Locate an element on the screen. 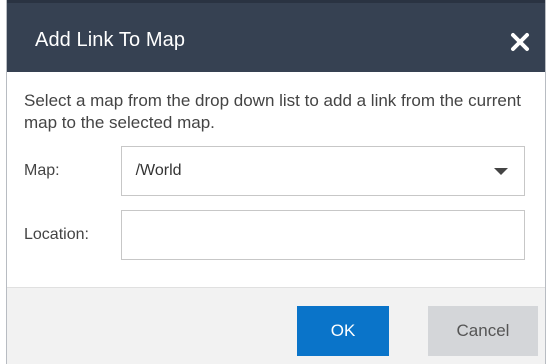  dialog-title: Add Link To Map is located at coordinates (110, 40).